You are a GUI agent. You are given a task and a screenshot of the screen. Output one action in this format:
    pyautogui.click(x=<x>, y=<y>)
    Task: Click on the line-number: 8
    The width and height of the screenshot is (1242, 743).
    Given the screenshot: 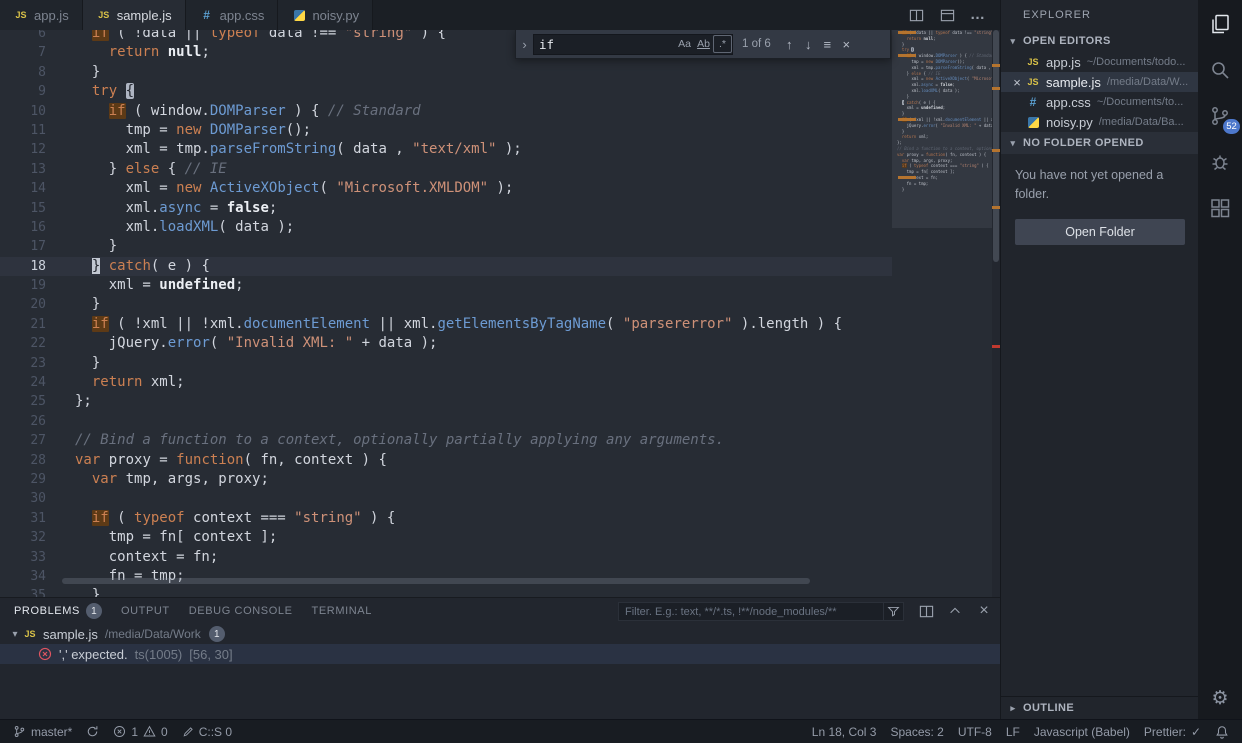 What is the action you would take?
    pyautogui.click(x=31, y=72)
    